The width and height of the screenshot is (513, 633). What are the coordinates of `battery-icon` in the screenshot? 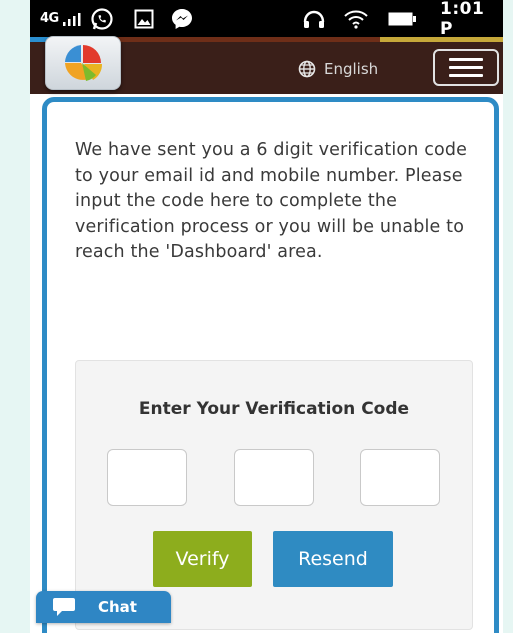 It's located at (402, 18).